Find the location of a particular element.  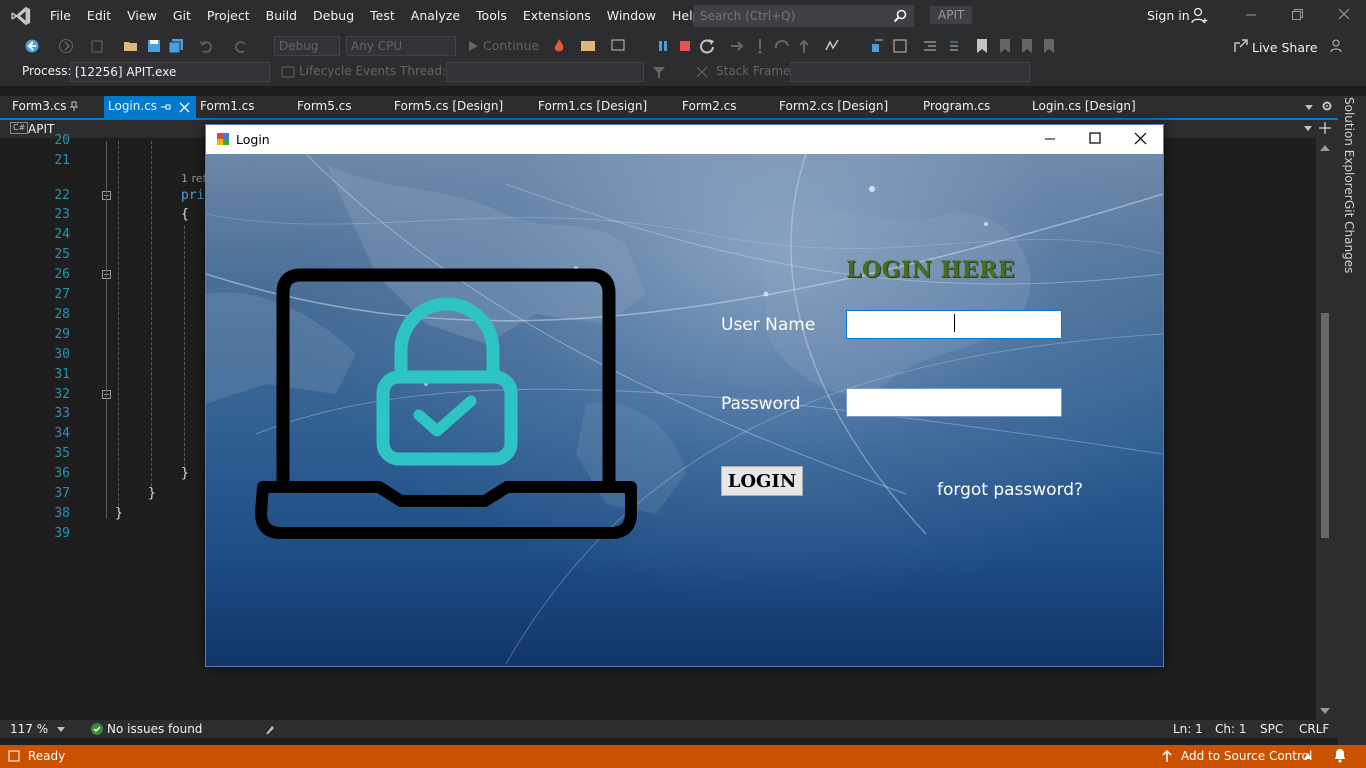

forward-icon is located at coordinates (66, 46).